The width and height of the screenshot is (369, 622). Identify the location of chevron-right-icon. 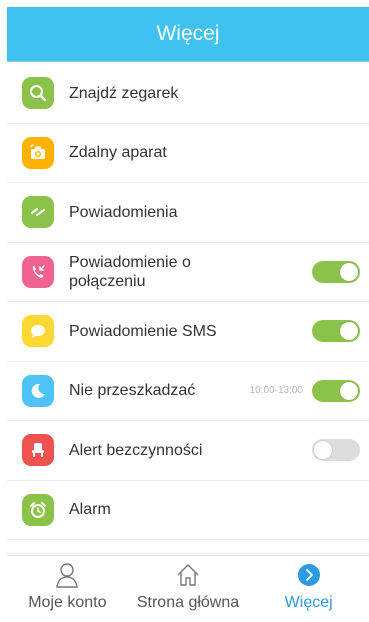
(309, 575).